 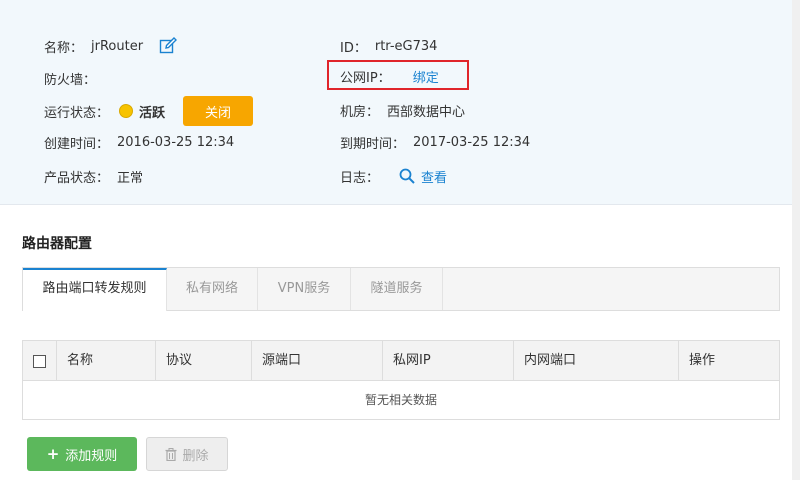 I want to click on page-scrollbar, so click(x=796, y=240).